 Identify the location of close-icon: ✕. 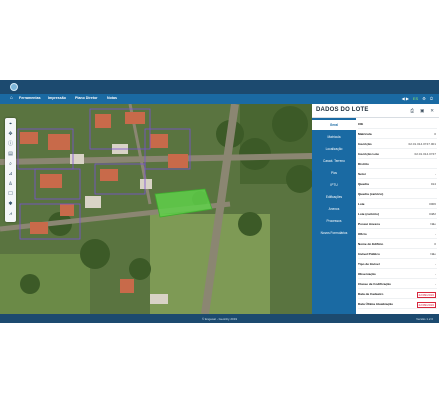
(432, 111).